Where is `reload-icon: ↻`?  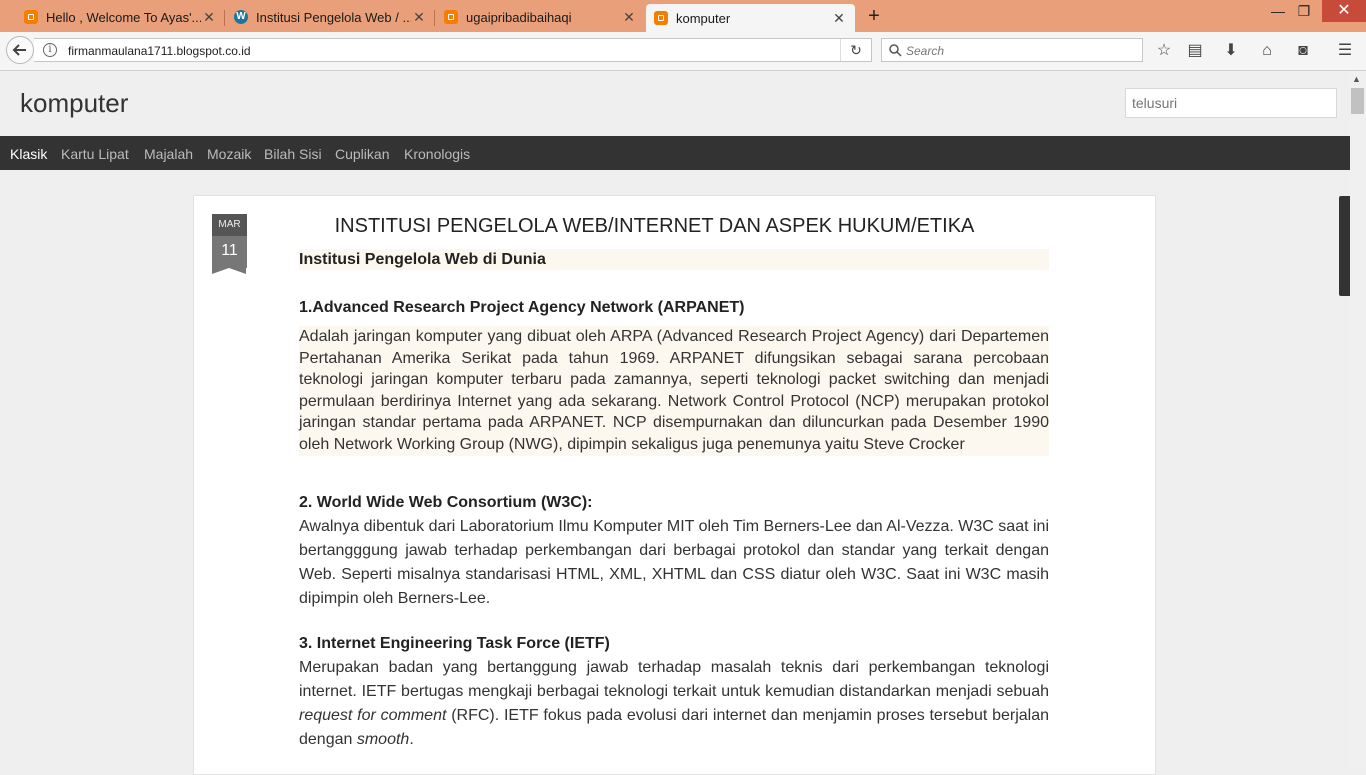 reload-icon: ↻ is located at coordinates (855, 50).